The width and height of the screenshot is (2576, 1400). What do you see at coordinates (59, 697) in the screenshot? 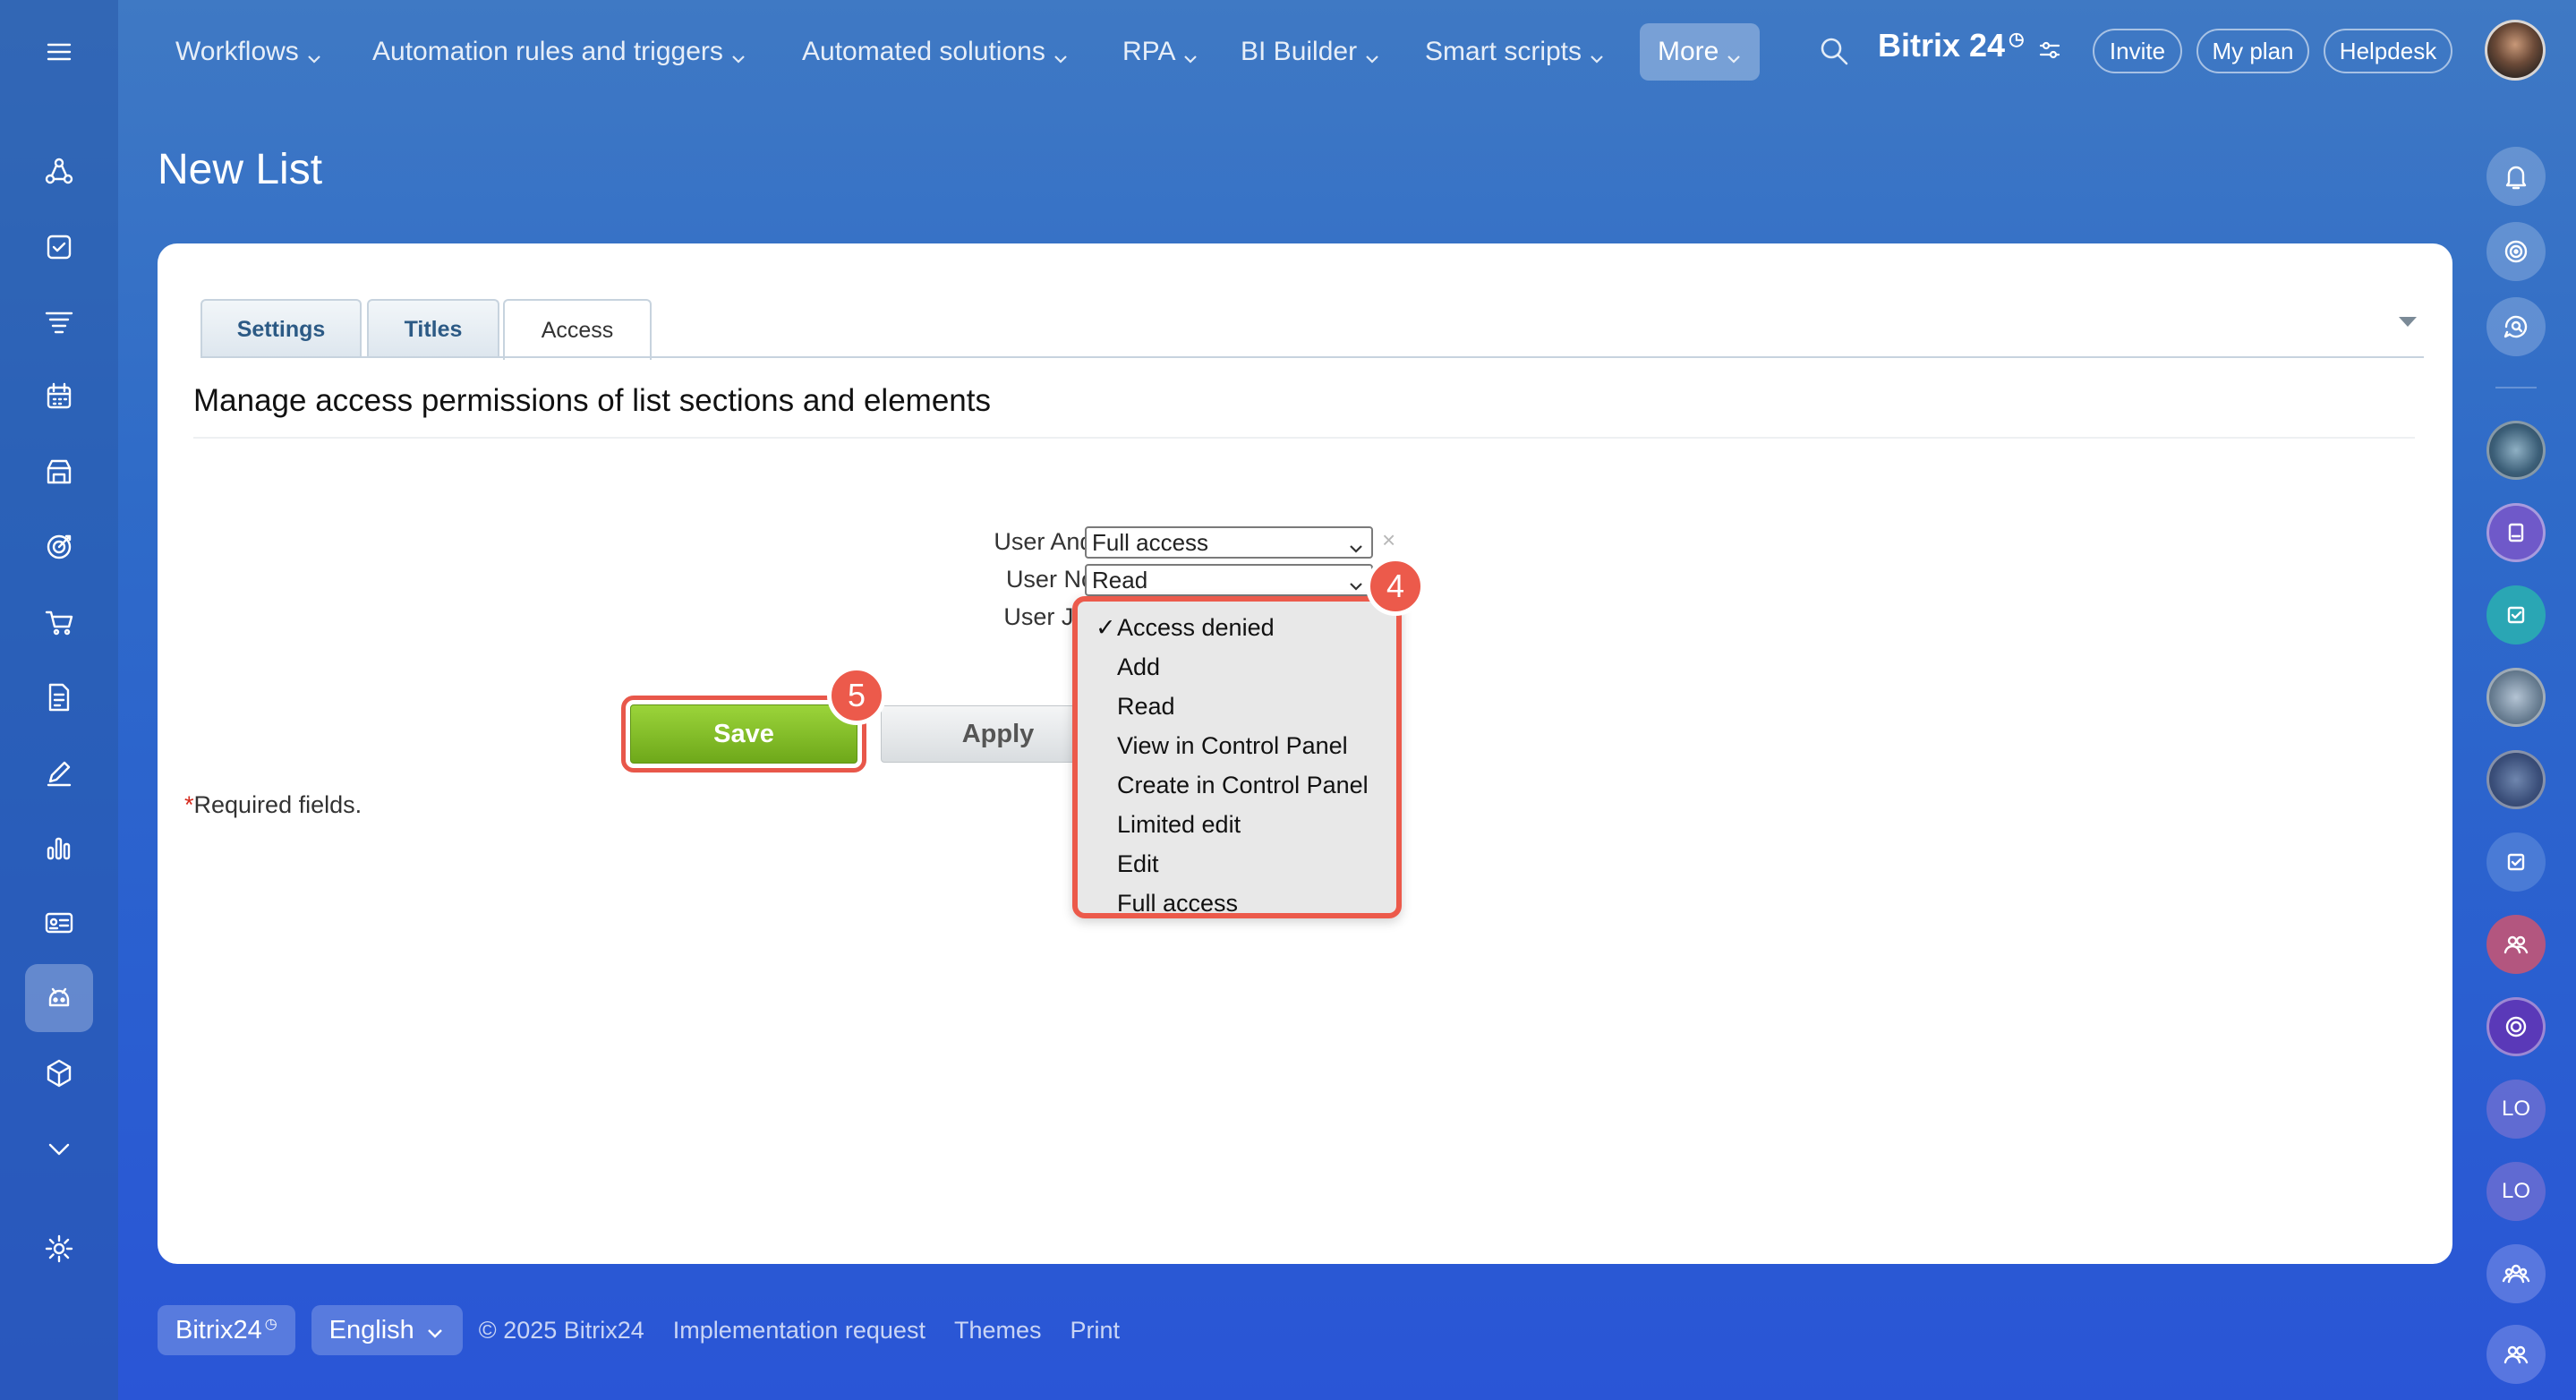
I see `document-icon` at bounding box center [59, 697].